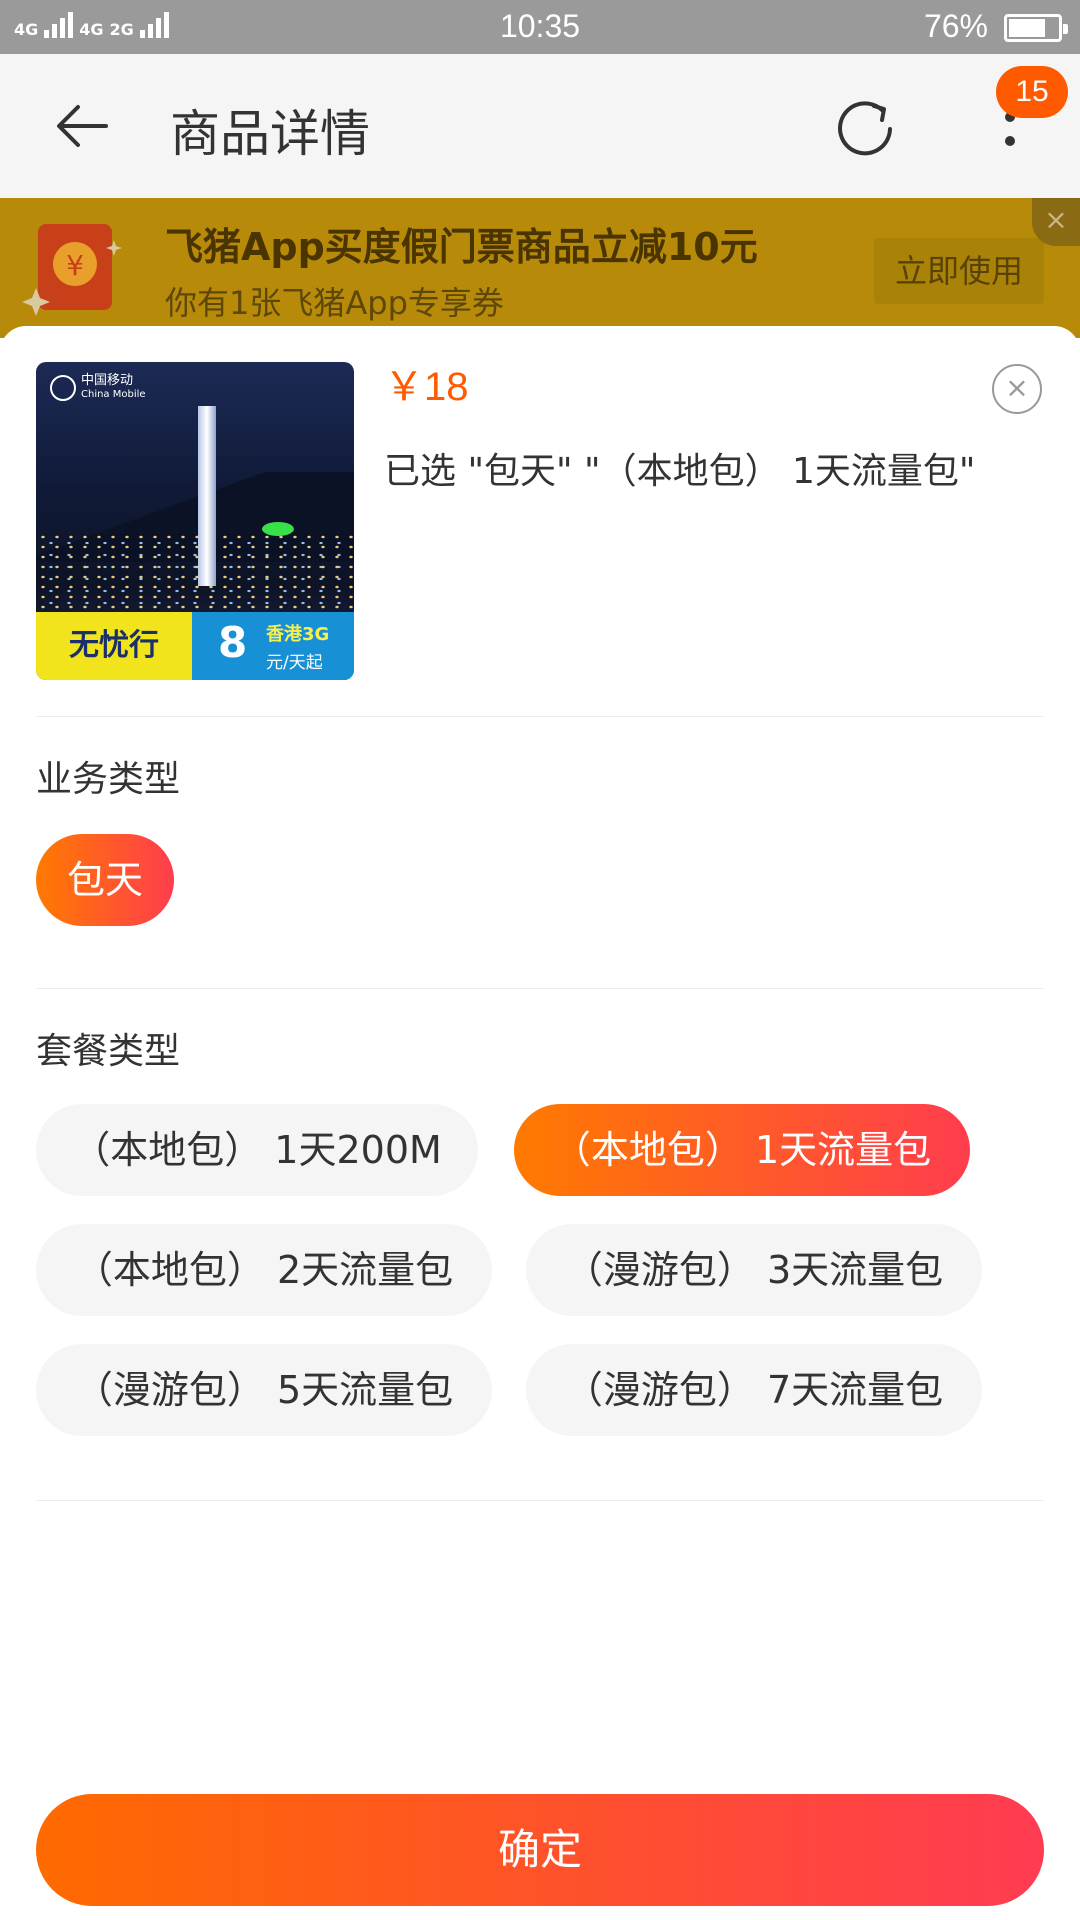  I want to click on image-green-light, so click(278, 529).